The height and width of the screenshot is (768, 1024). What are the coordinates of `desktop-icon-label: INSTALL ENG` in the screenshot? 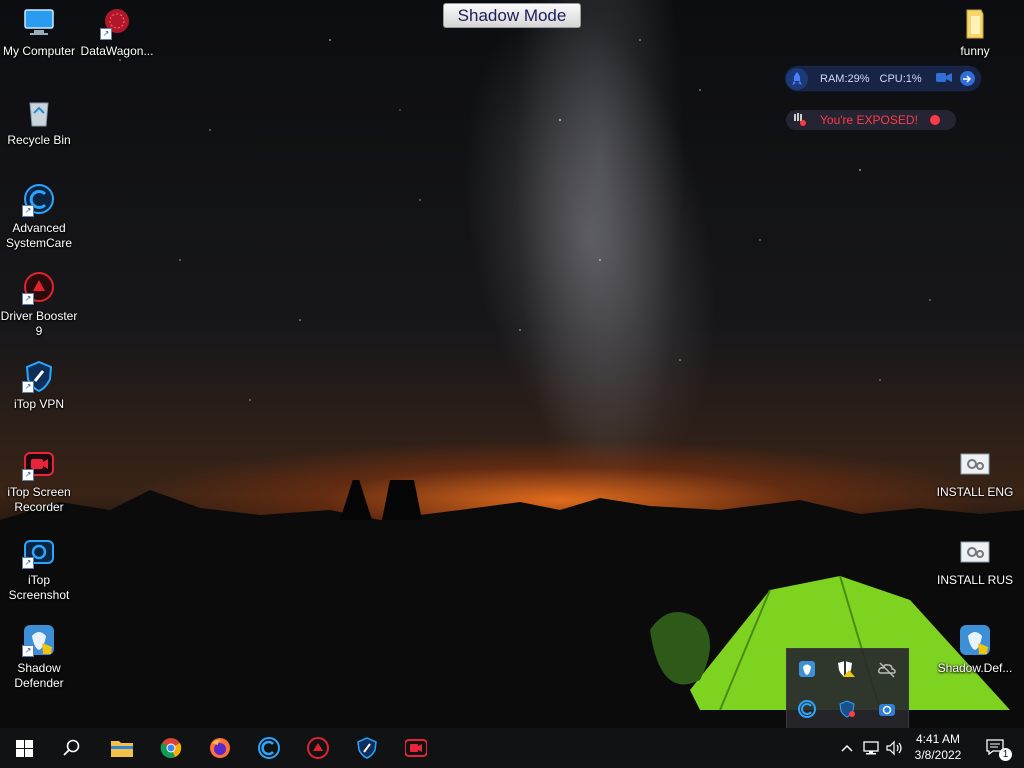 It's located at (975, 492).